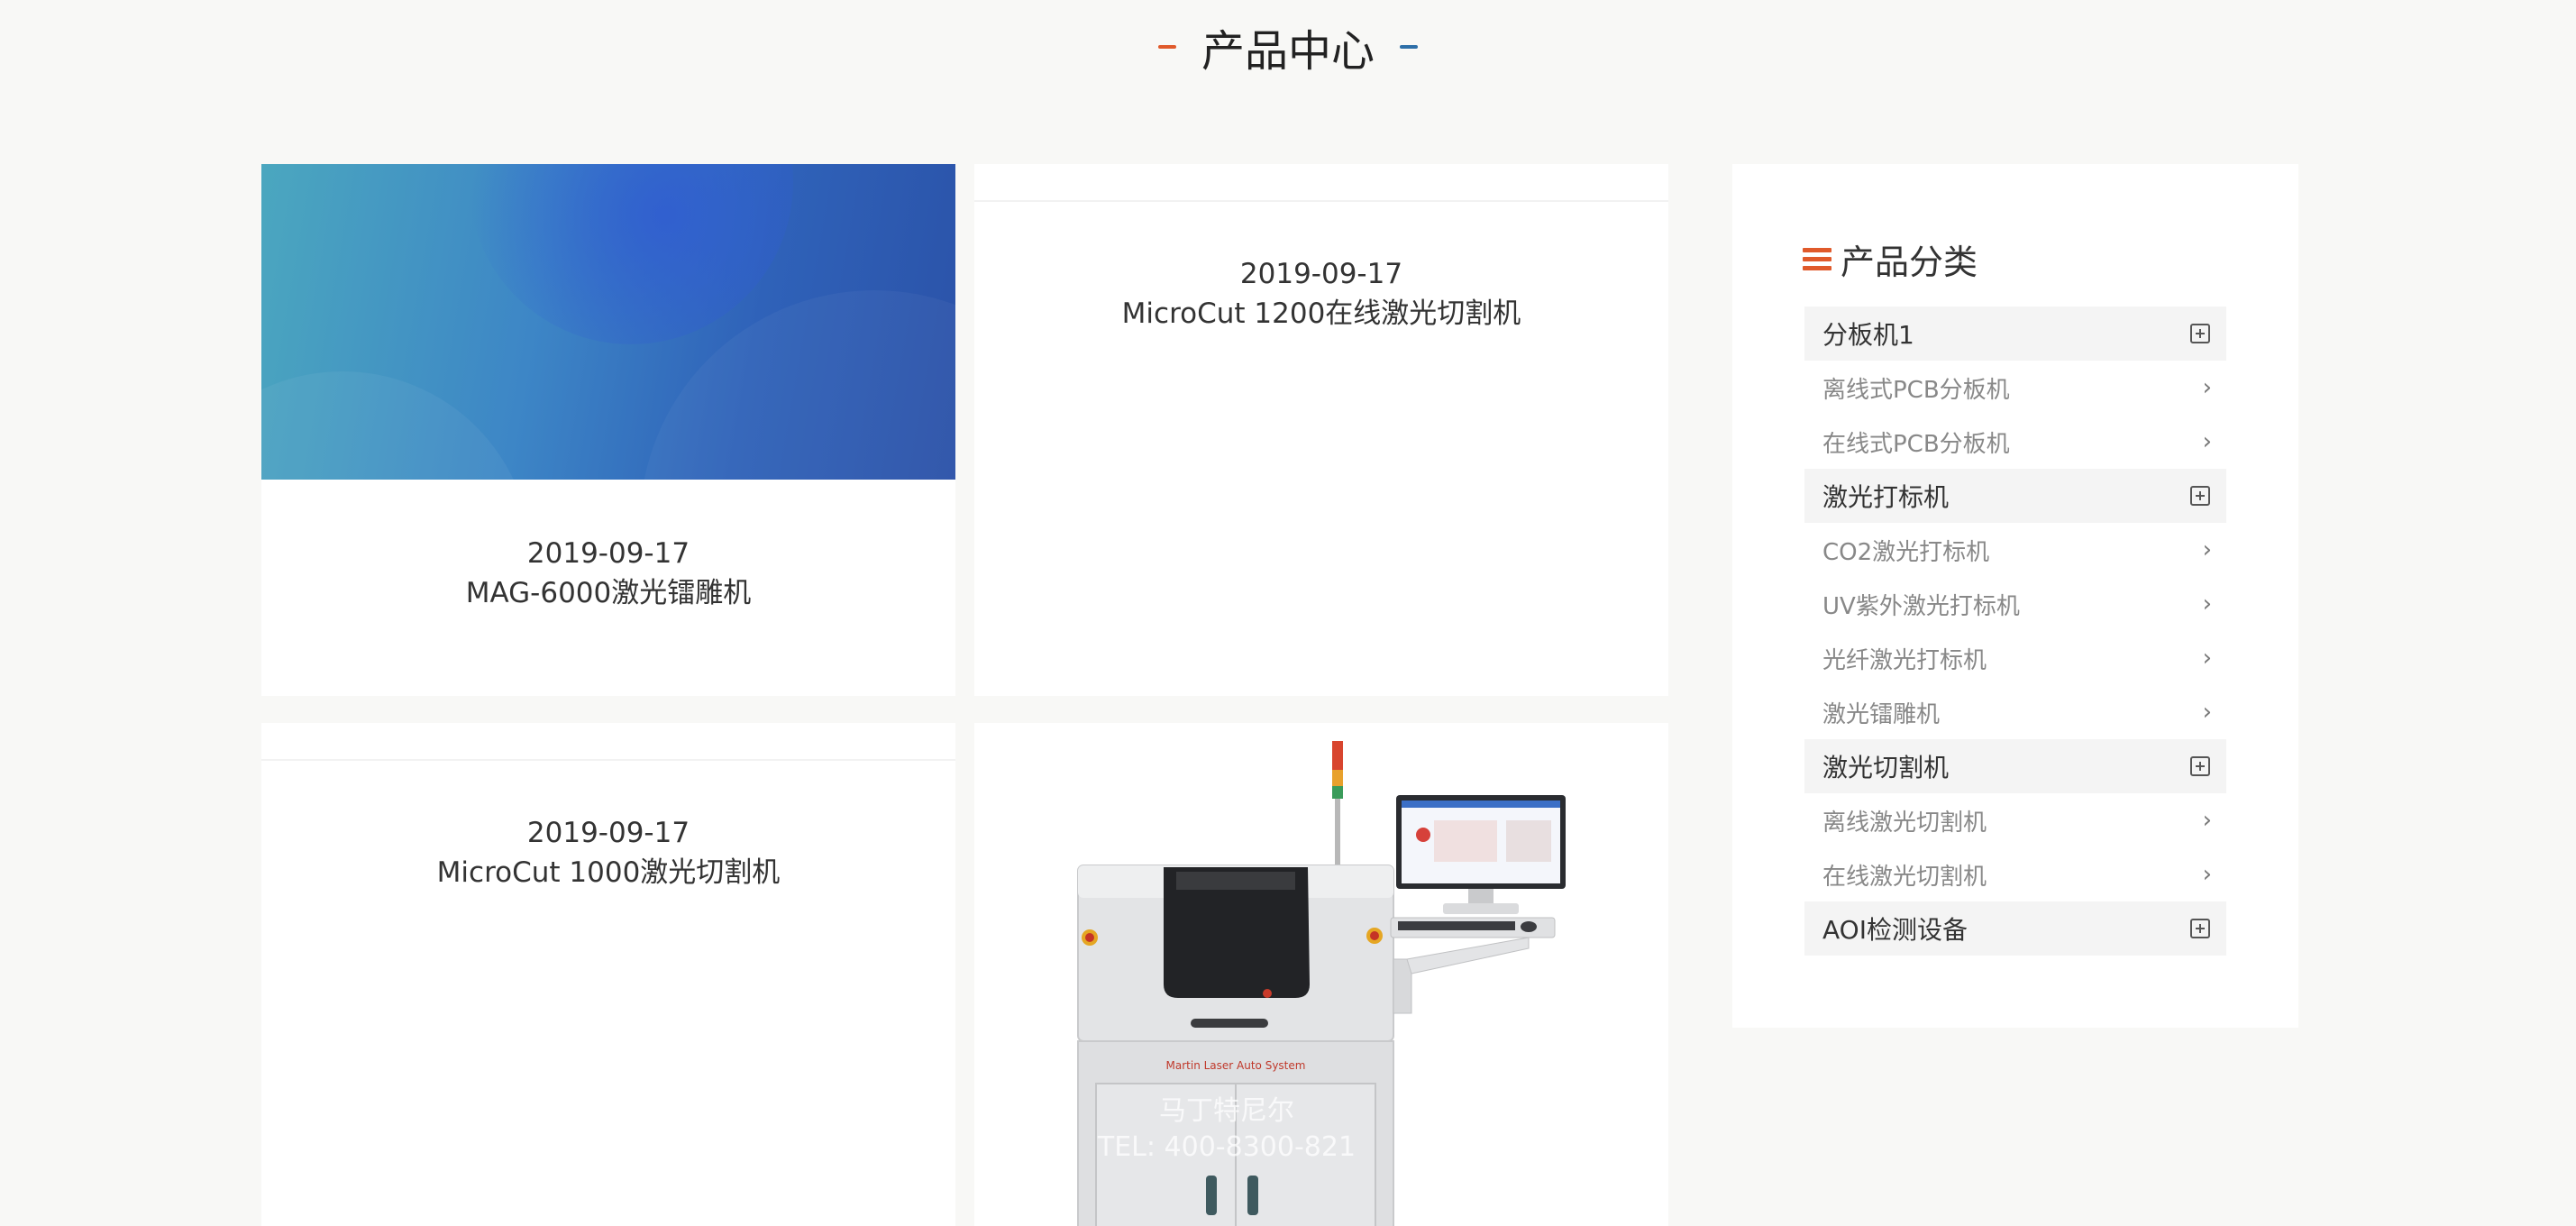  I want to click on watermark-name: 马丁特尼尔, so click(1226, 1111).